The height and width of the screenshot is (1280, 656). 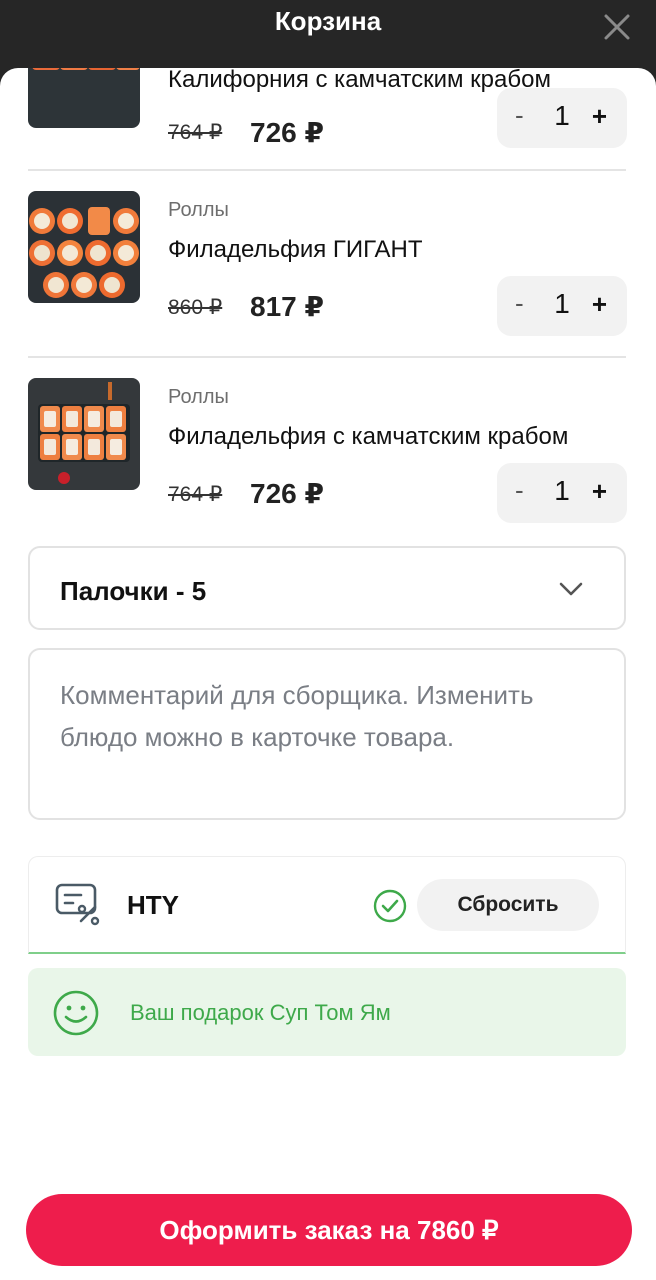 What do you see at coordinates (390, 906) in the screenshot?
I see `check-circle-icon` at bounding box center [390, 906].